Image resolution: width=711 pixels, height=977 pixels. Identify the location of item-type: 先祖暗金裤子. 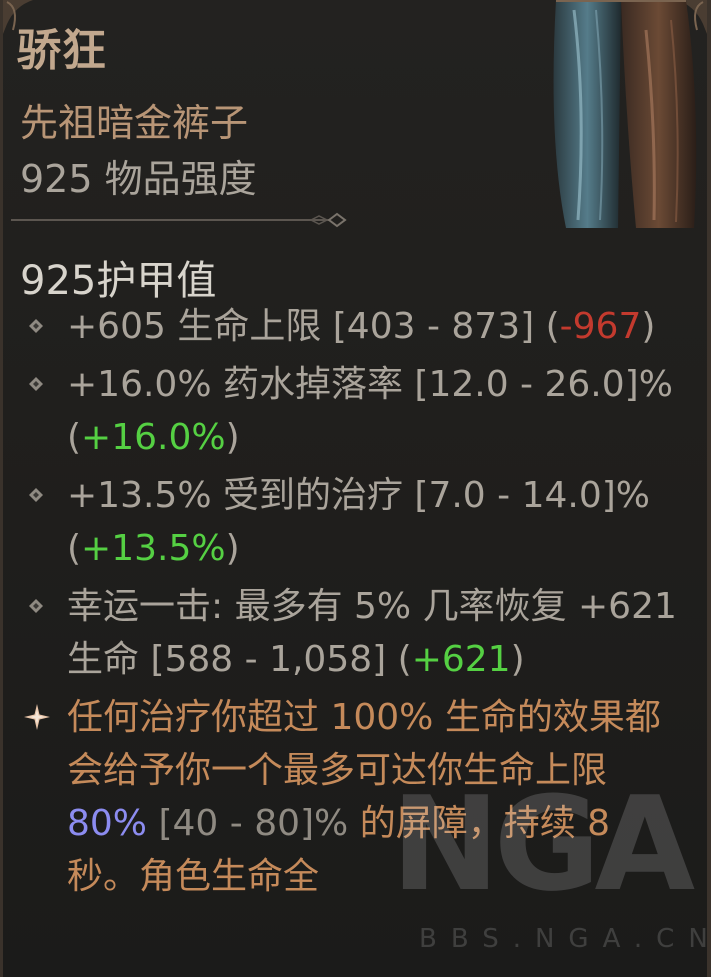
(134, 123).